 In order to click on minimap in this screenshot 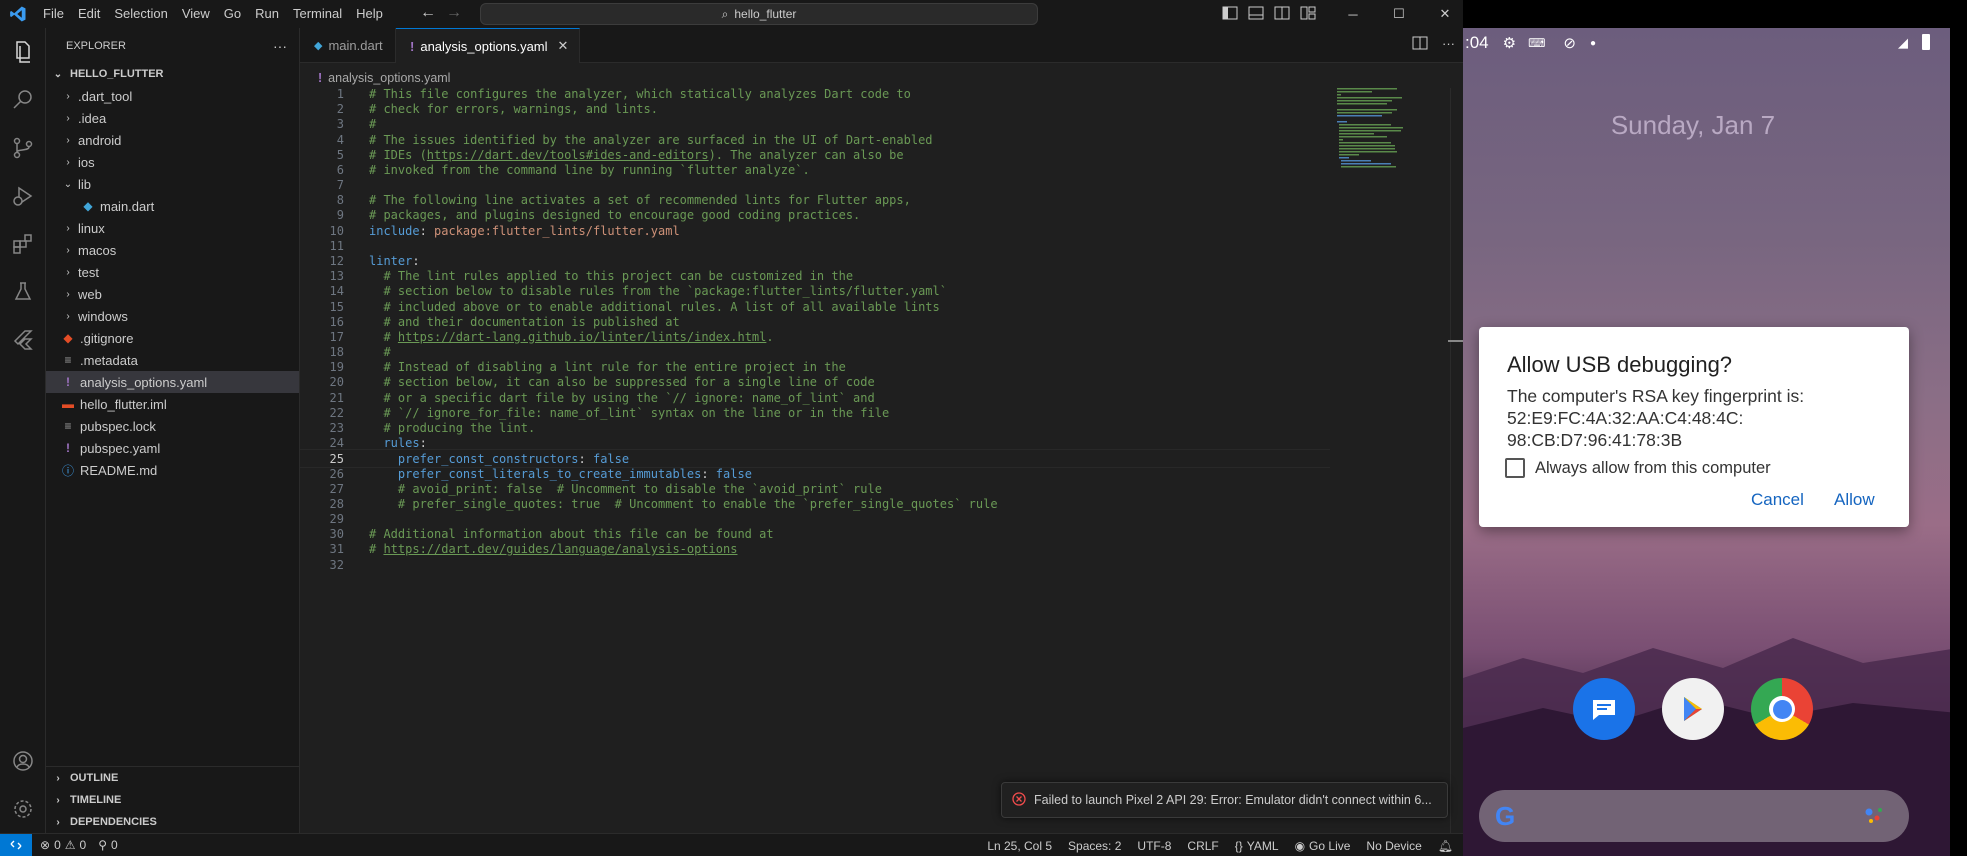, I will do `click(1380, 128)`.